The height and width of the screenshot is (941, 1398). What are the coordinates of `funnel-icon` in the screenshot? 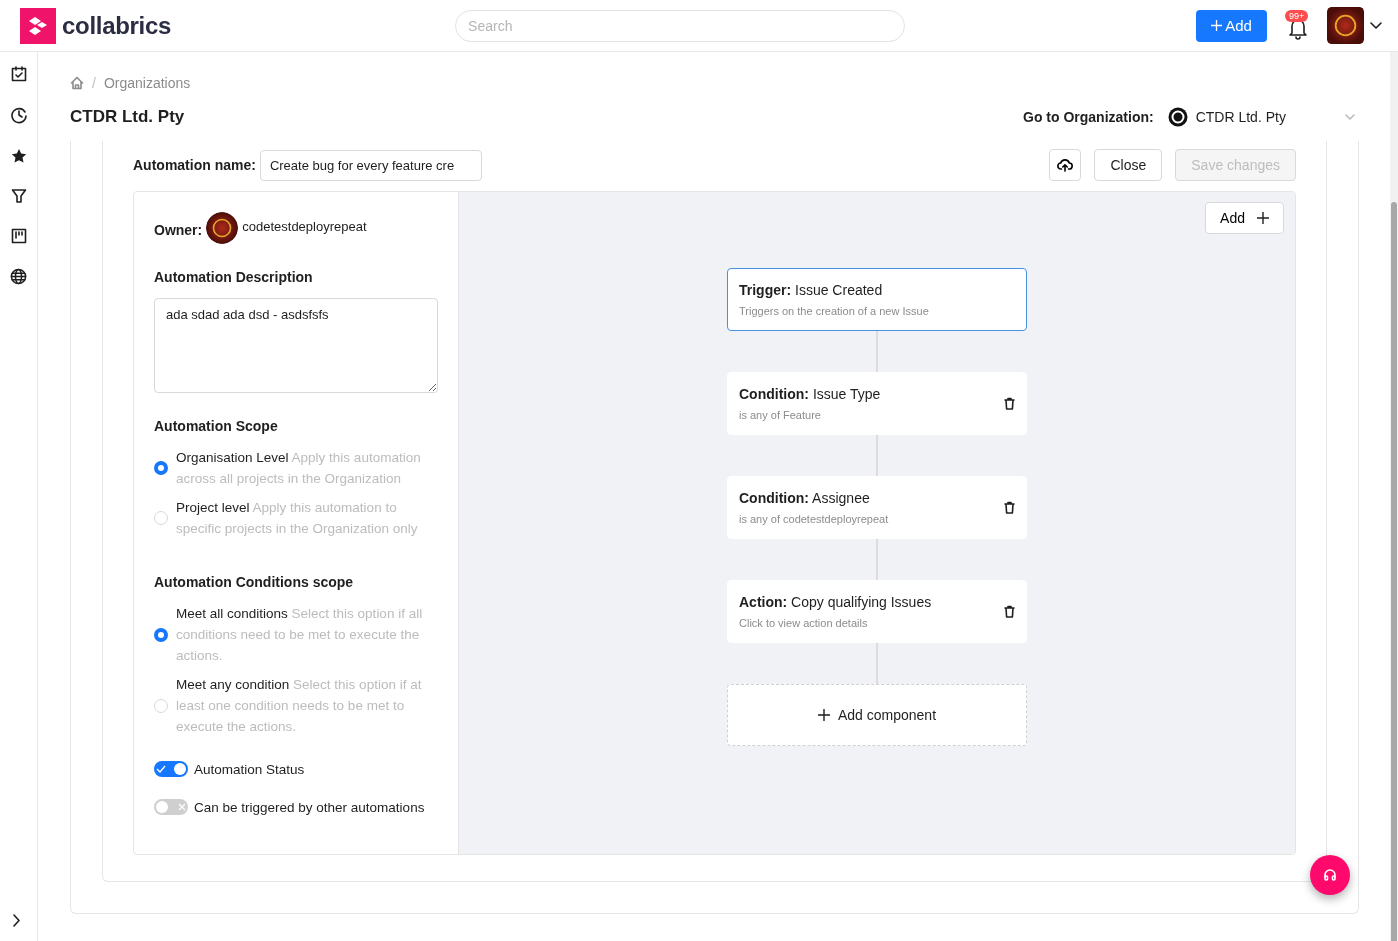 It's located at (18, 196).